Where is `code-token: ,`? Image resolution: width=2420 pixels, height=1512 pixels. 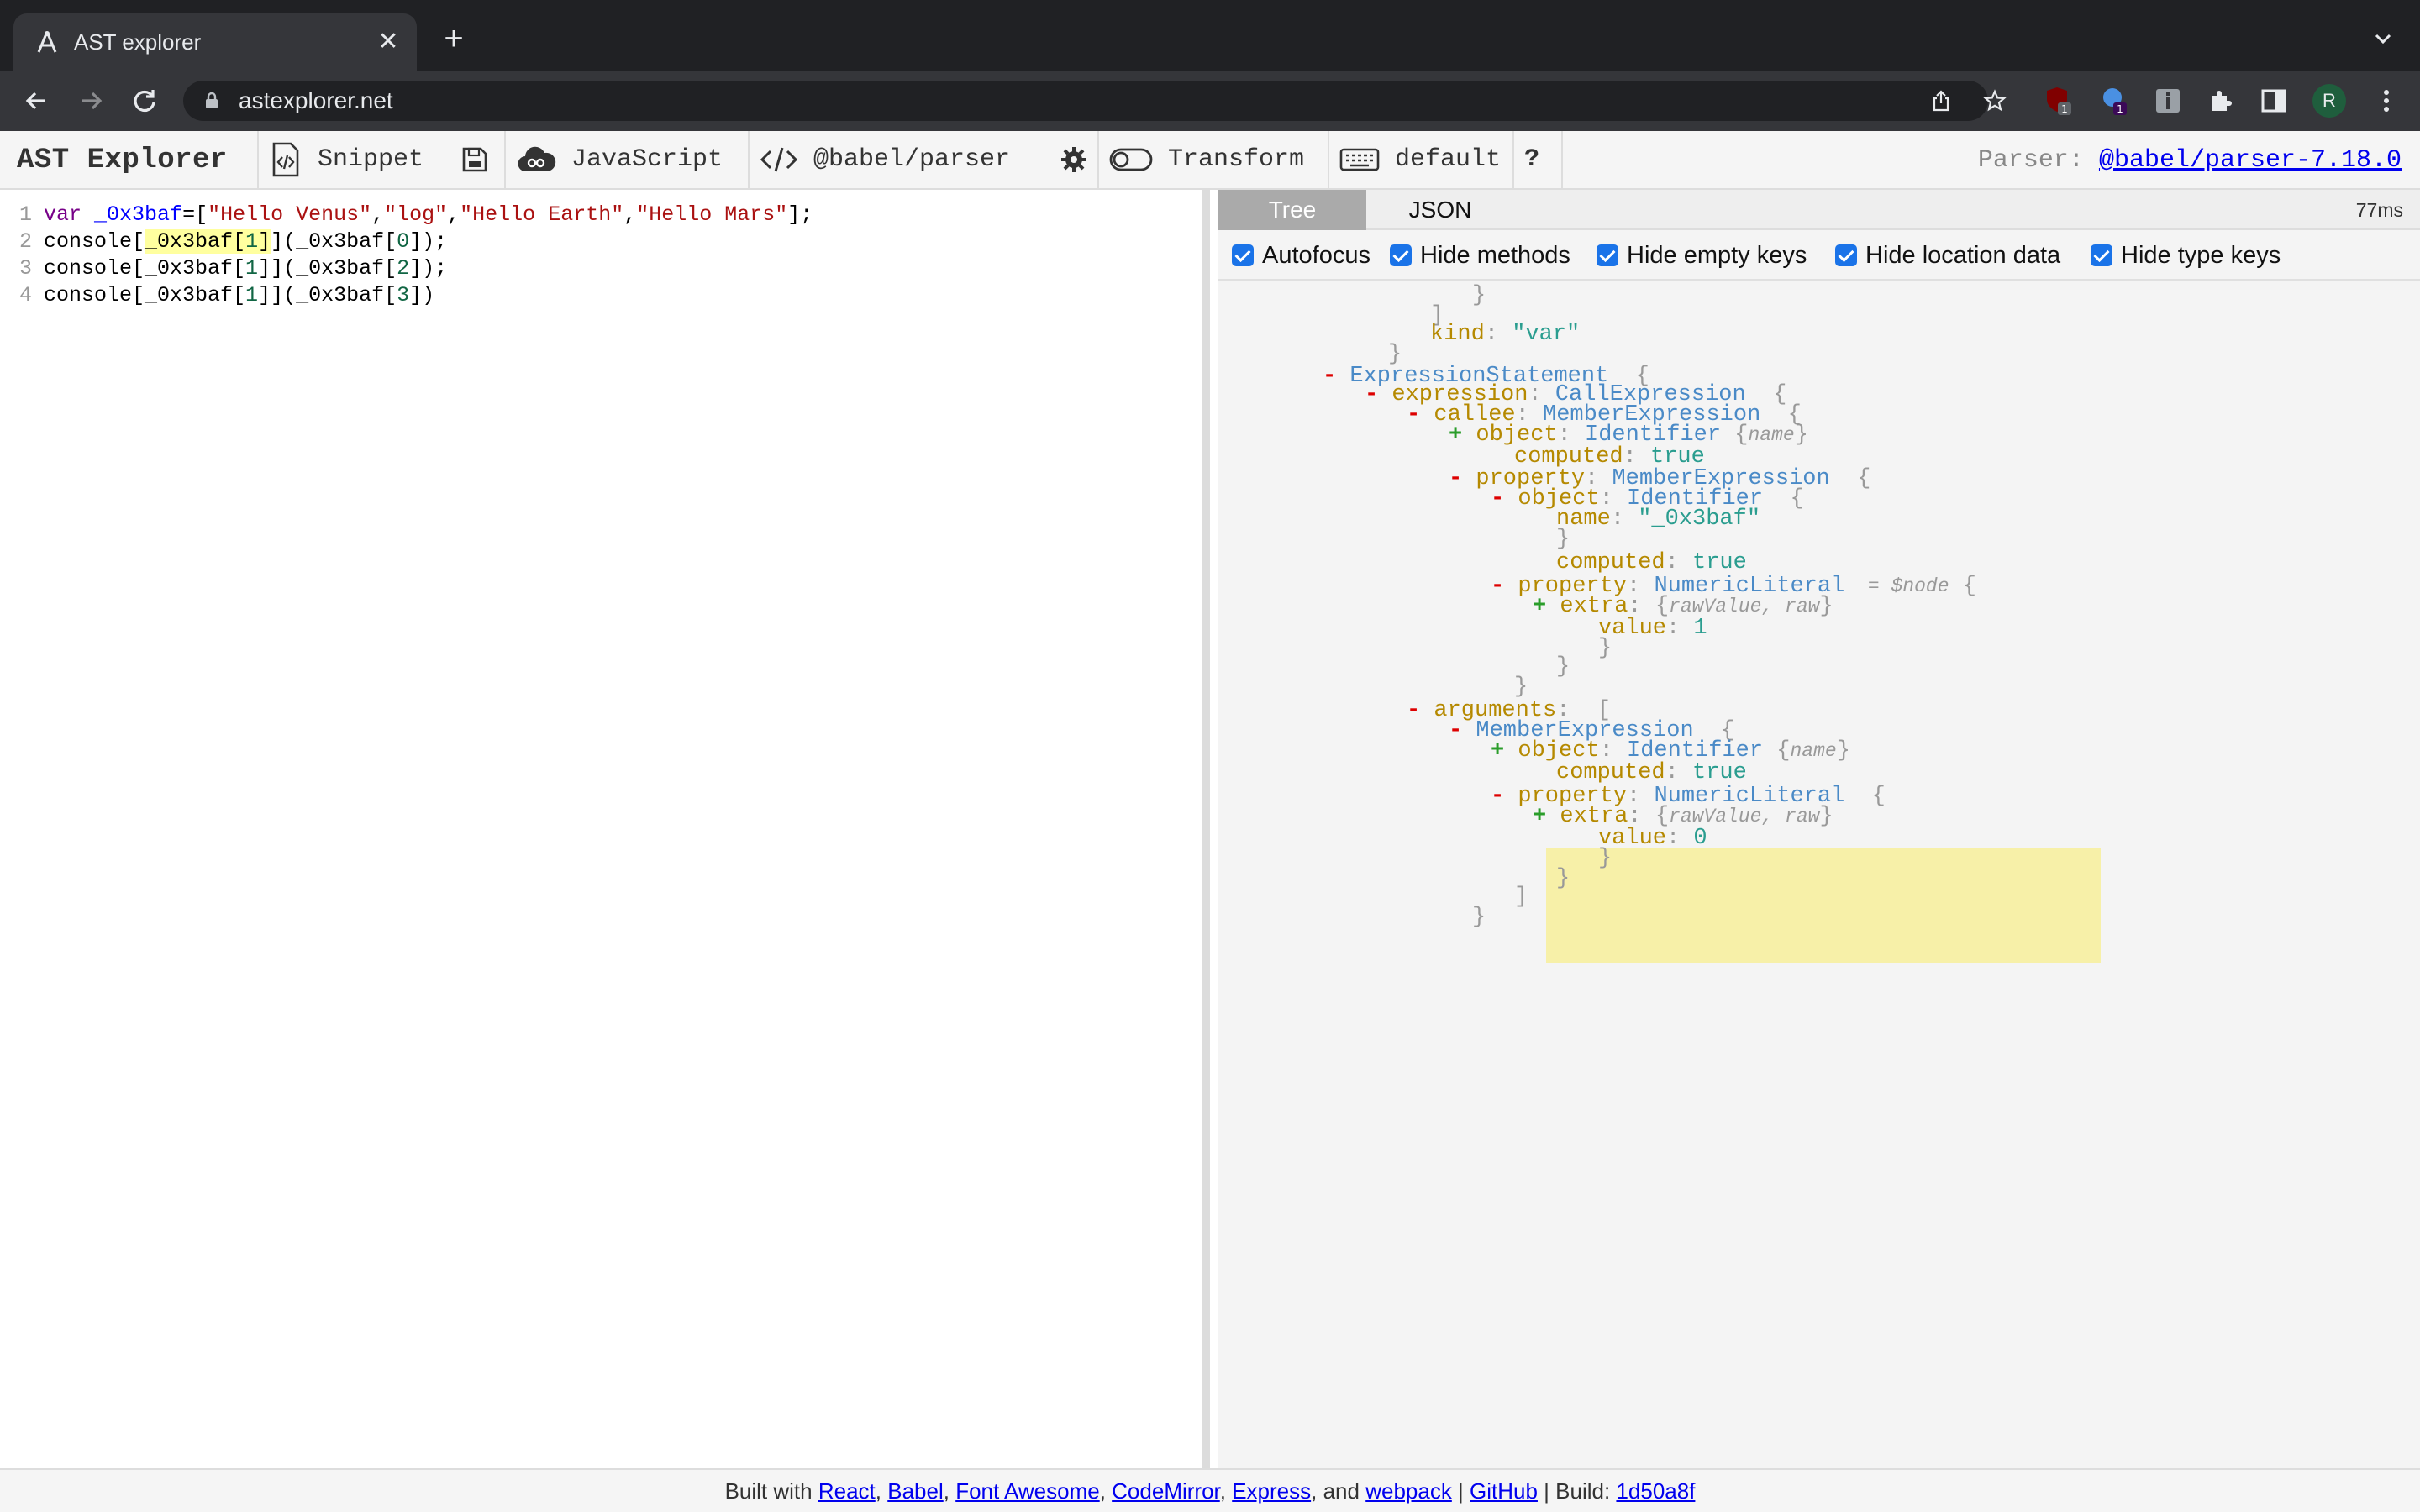 code-token: , is located at coordinates (630, 214).